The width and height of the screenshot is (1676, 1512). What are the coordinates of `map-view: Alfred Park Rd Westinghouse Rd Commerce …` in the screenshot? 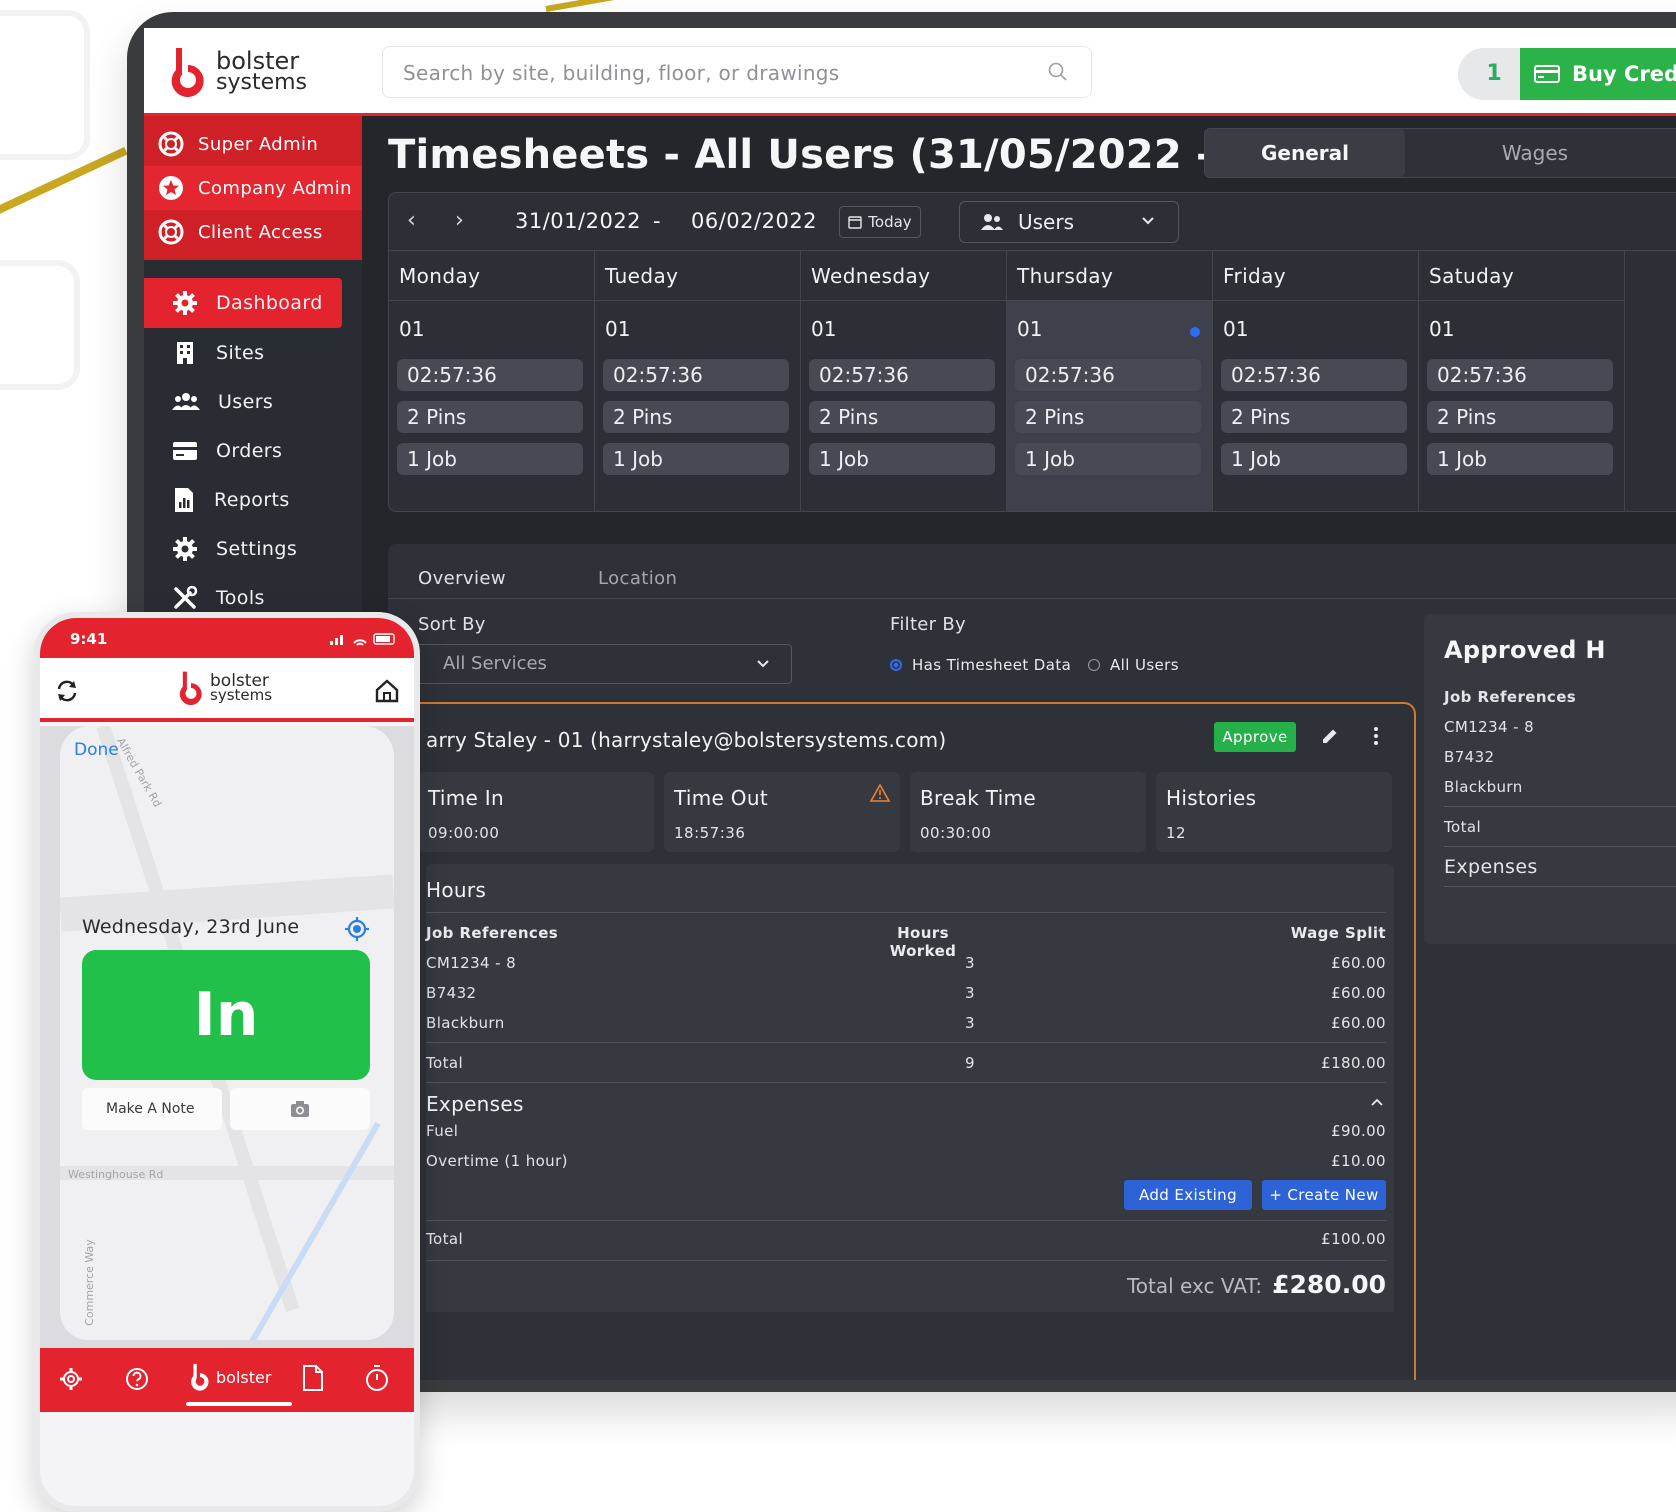 It's located at (227, 1033).